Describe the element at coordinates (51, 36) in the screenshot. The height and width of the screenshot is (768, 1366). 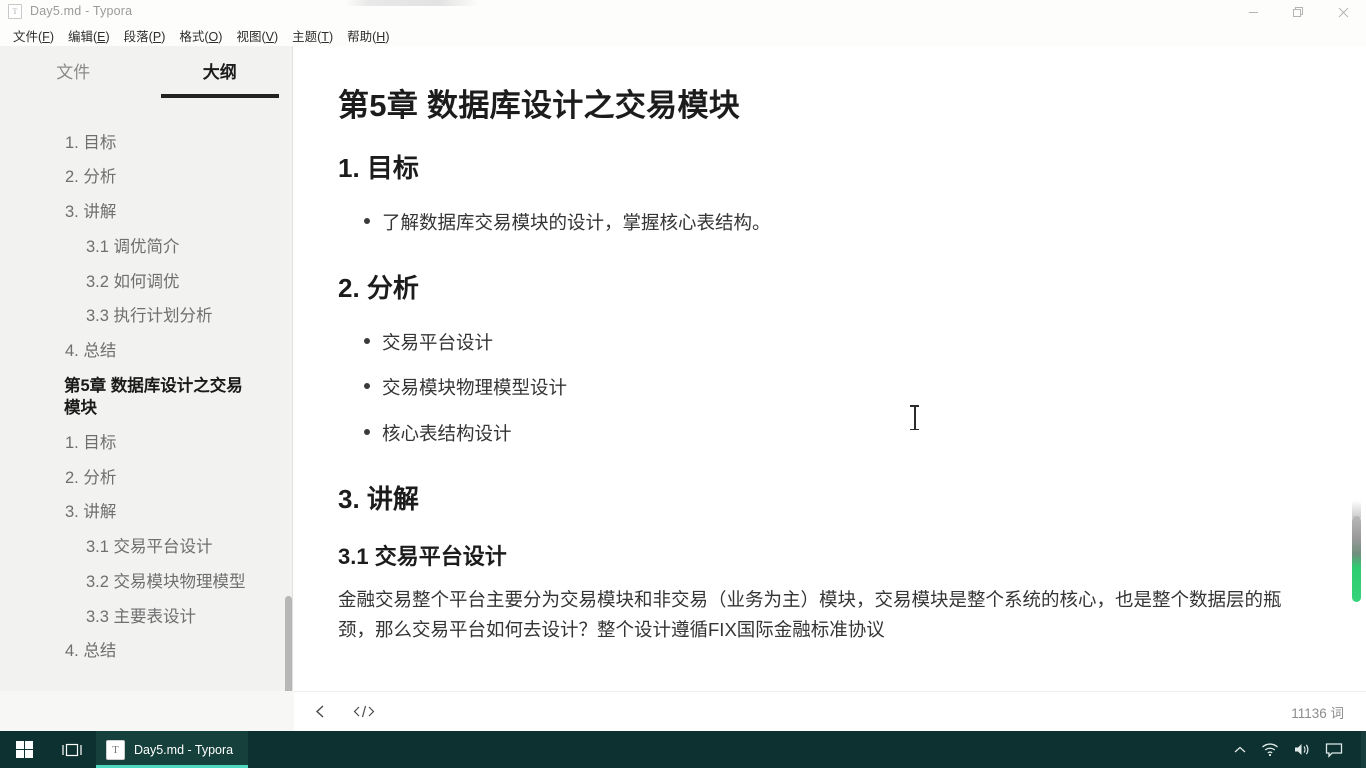
I see `menu-item-file-tail: )` at that location.